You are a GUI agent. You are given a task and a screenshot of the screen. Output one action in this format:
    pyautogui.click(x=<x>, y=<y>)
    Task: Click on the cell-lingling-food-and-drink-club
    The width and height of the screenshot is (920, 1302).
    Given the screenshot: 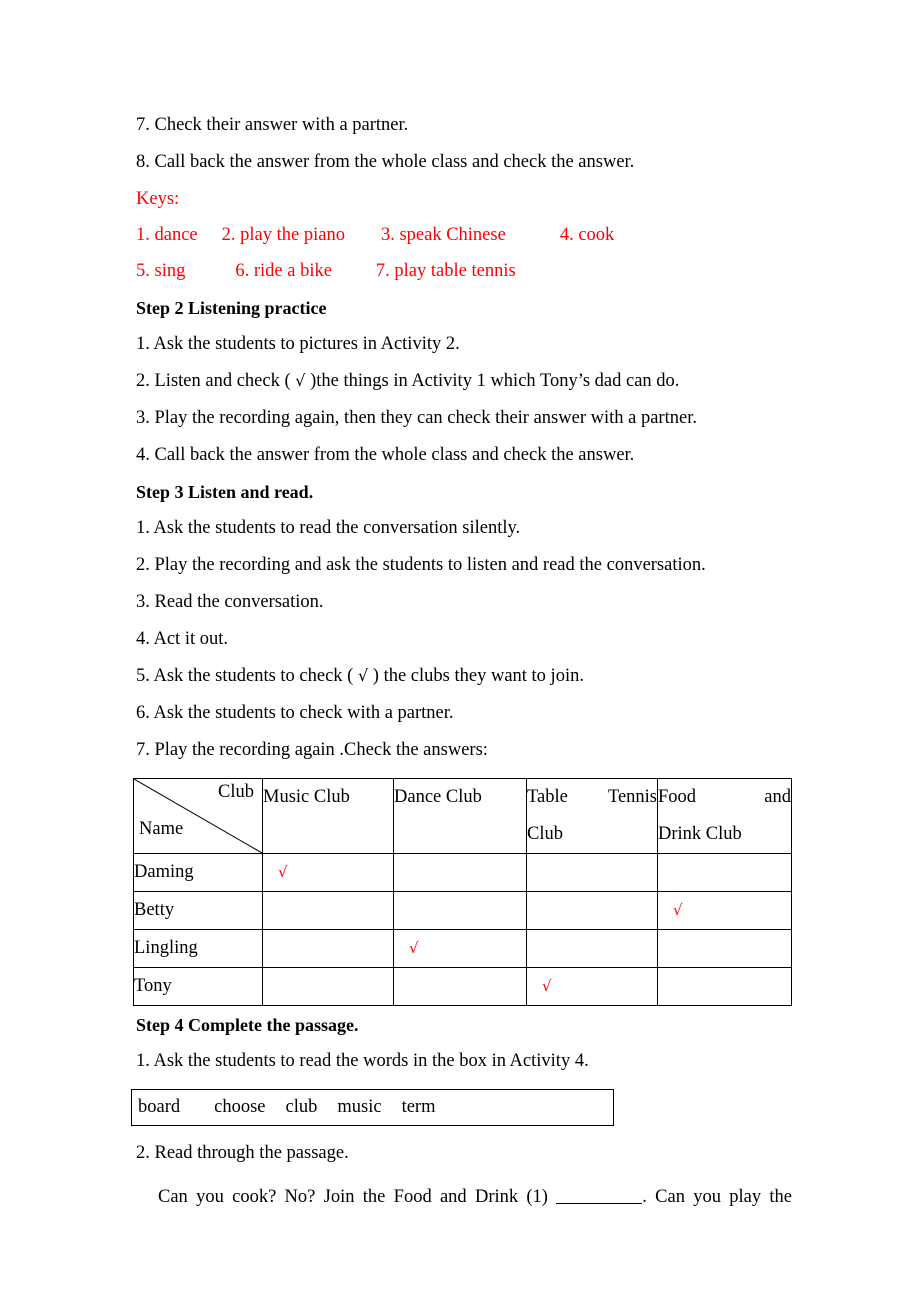 What is the action you would take?
    pyautogui.click(x=724, y=948)
    